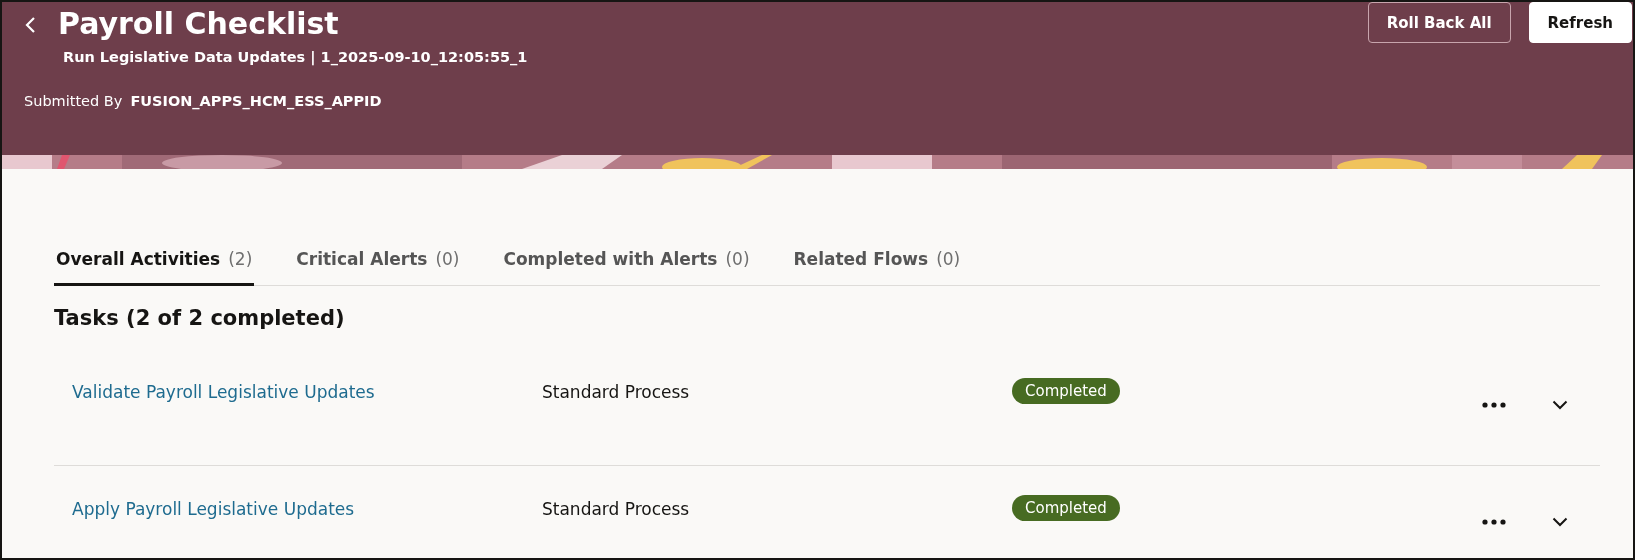 This screenshot has width=1635, height=560. I want to click on submitted-value: FUSION_APPS_HCM_ESS_APPID, so click(256, 101).